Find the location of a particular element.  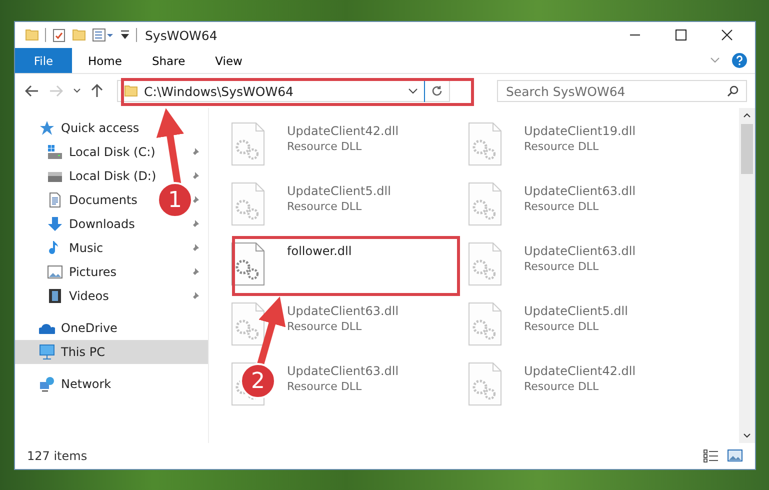

search-field: Search SysWOW64 is located at coordinates (622, 91).